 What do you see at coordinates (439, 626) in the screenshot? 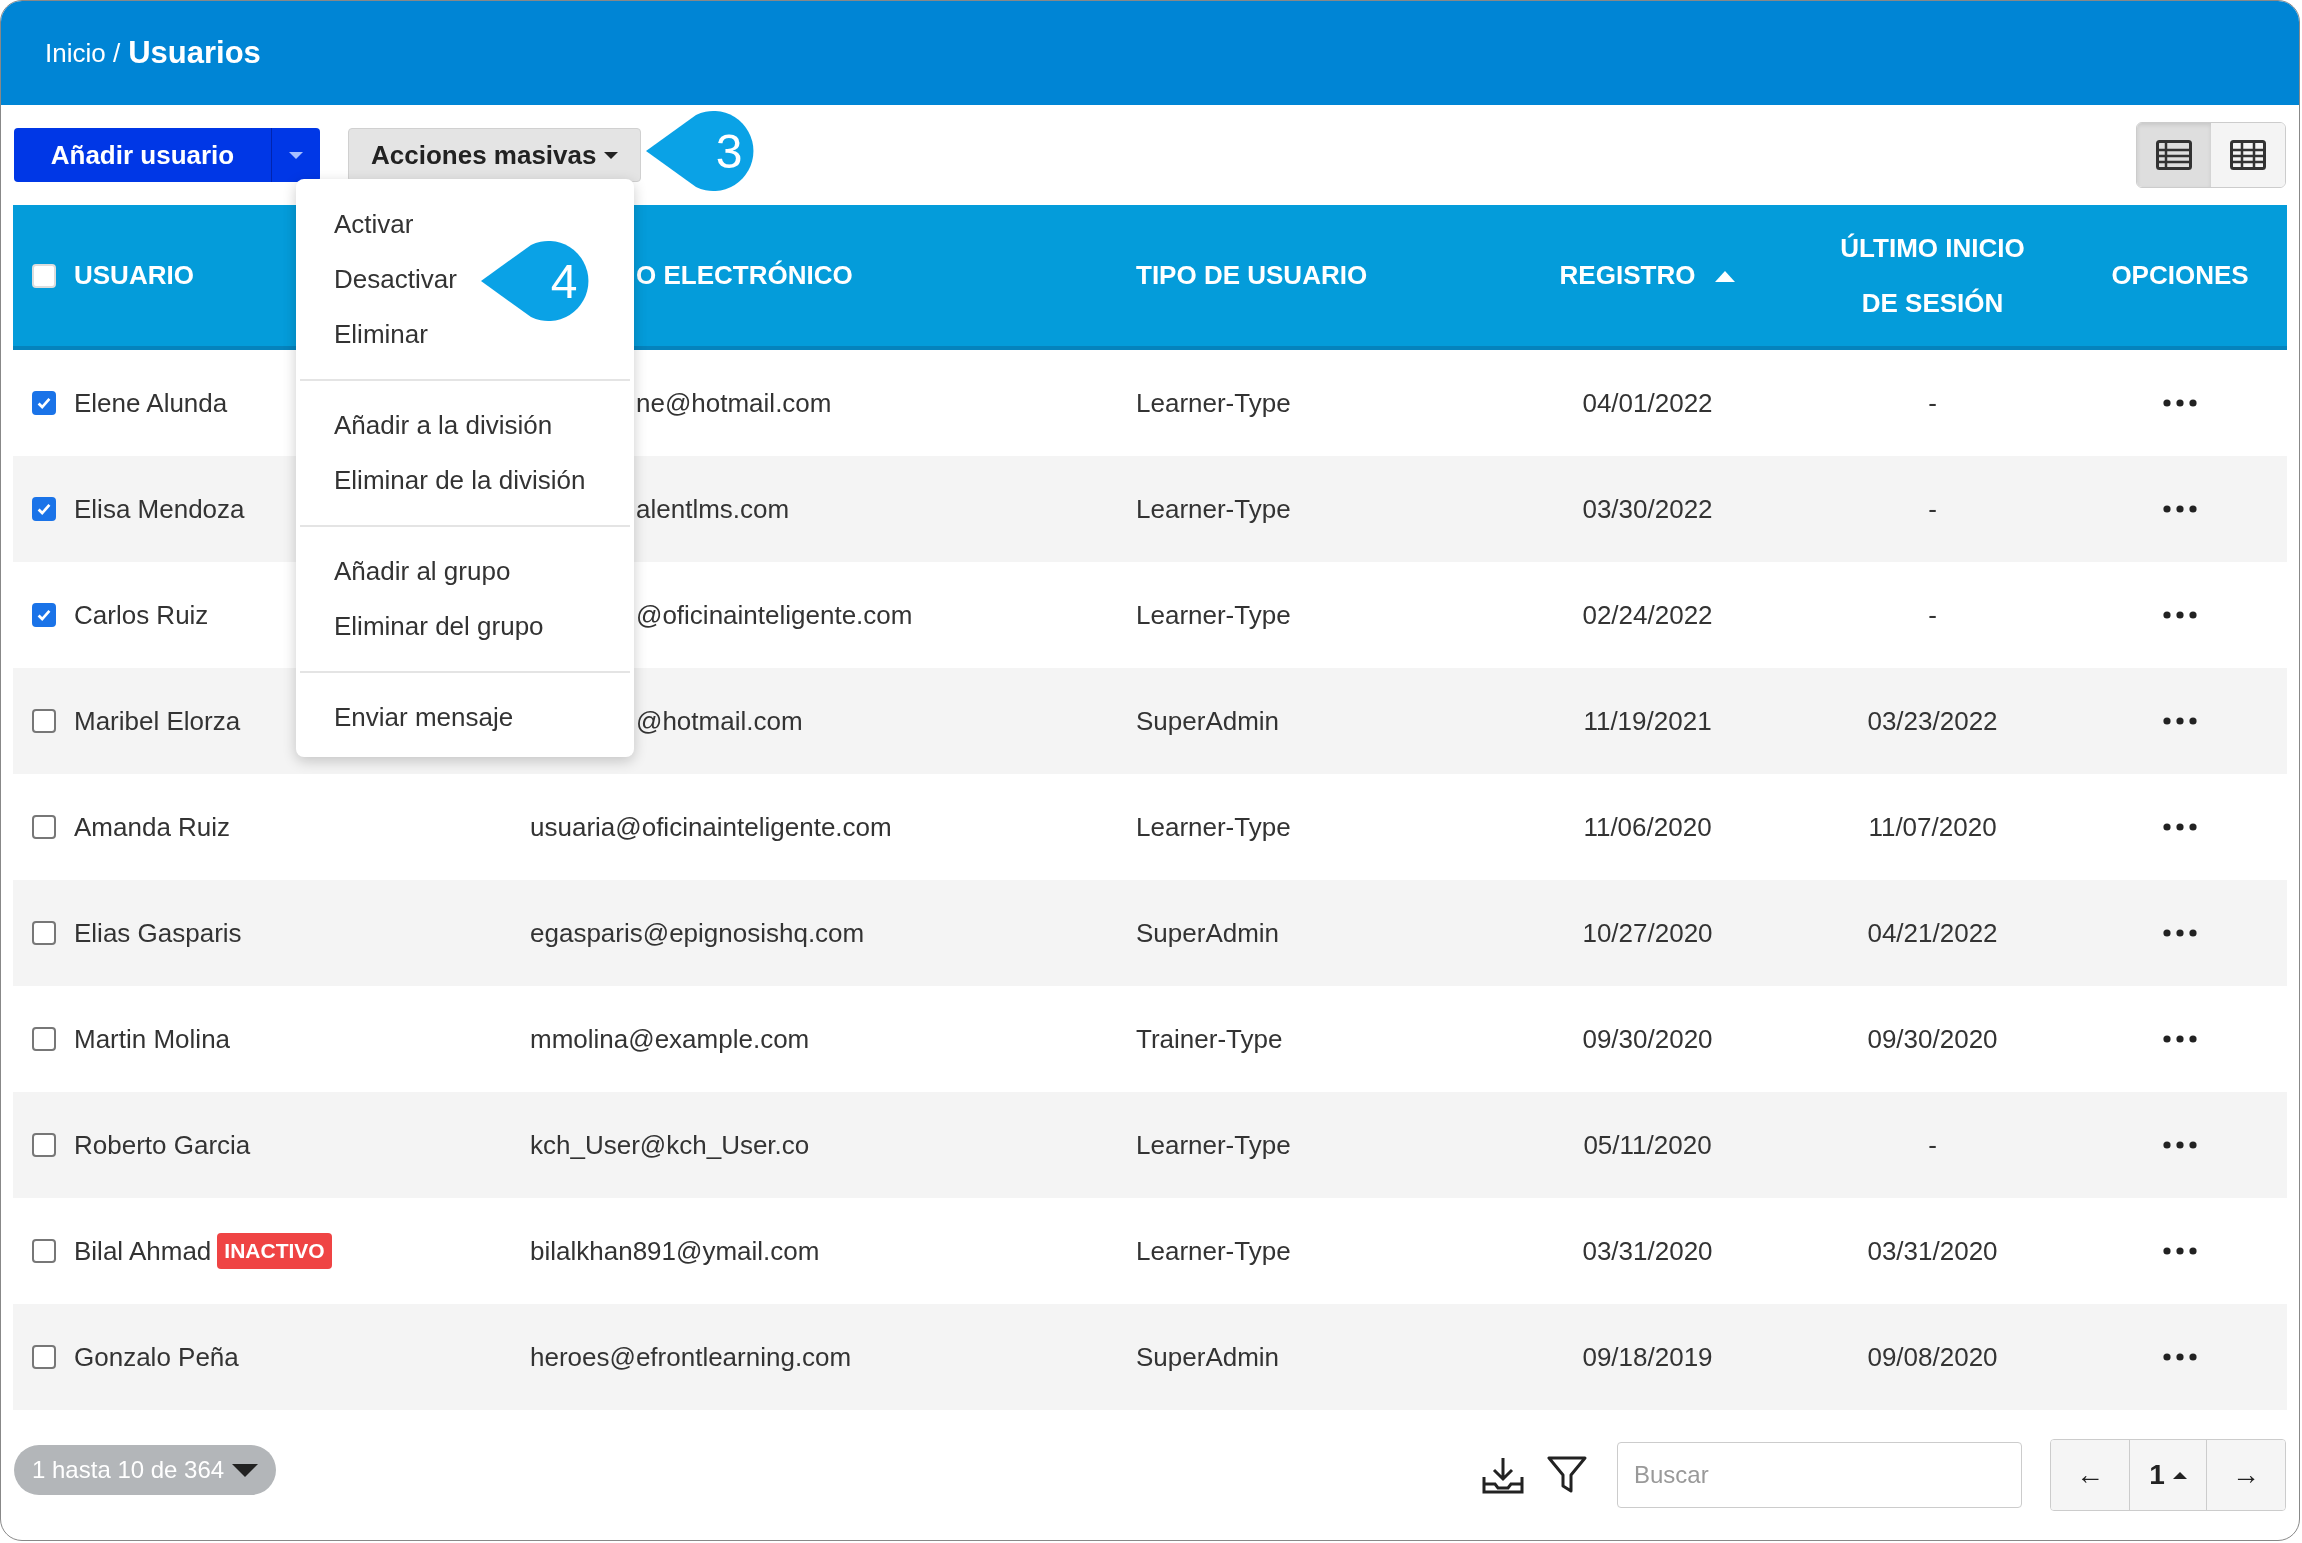
I see `menu-item: Eliminar del grupo` at bounding box center [439, 626].